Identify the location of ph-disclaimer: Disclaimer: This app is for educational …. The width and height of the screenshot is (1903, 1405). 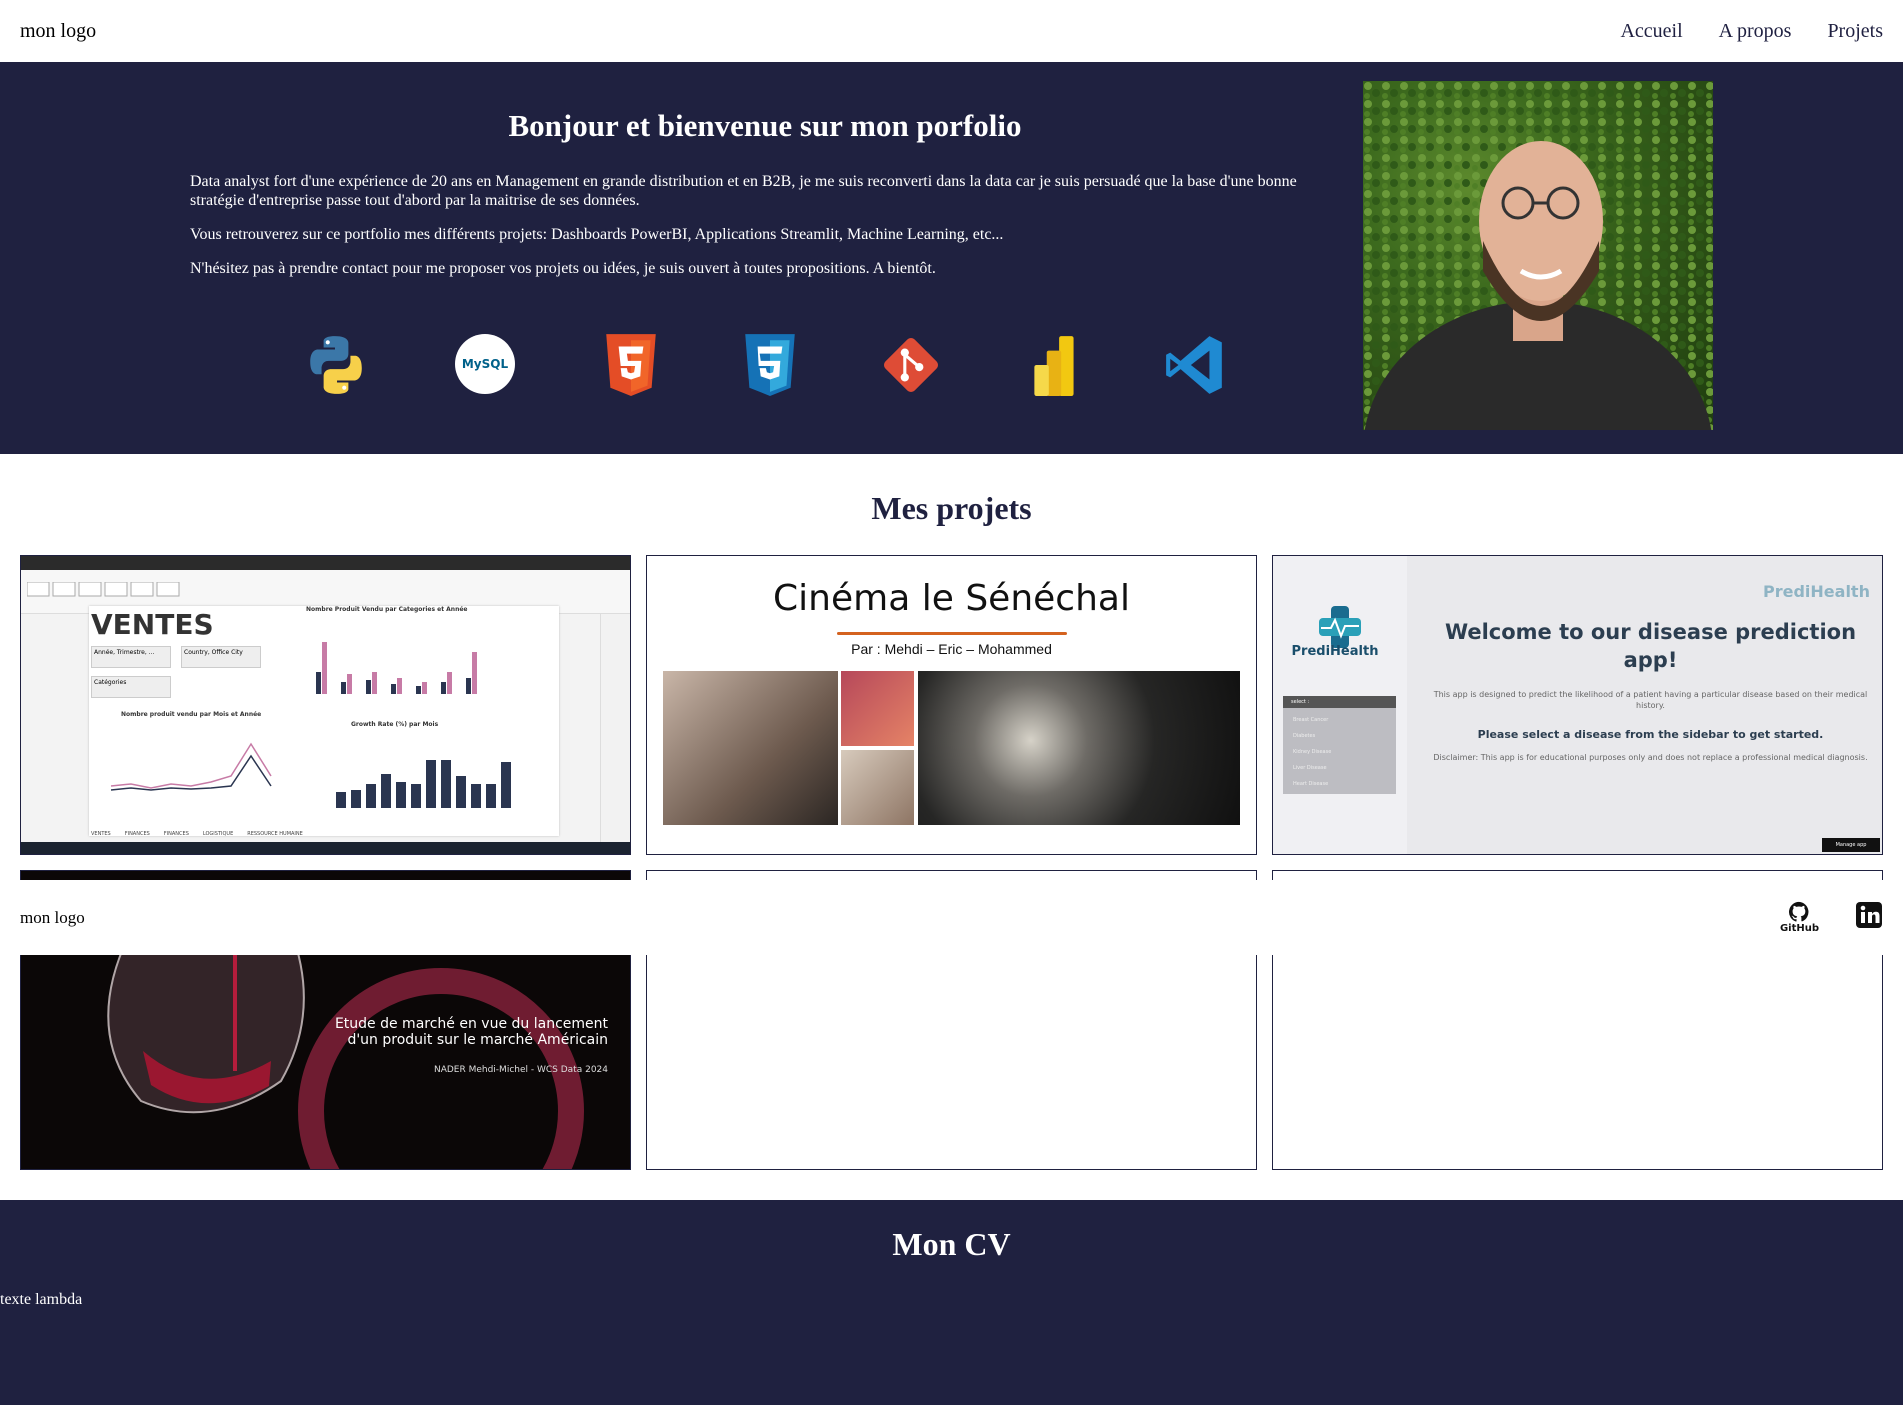
(1650, 757).